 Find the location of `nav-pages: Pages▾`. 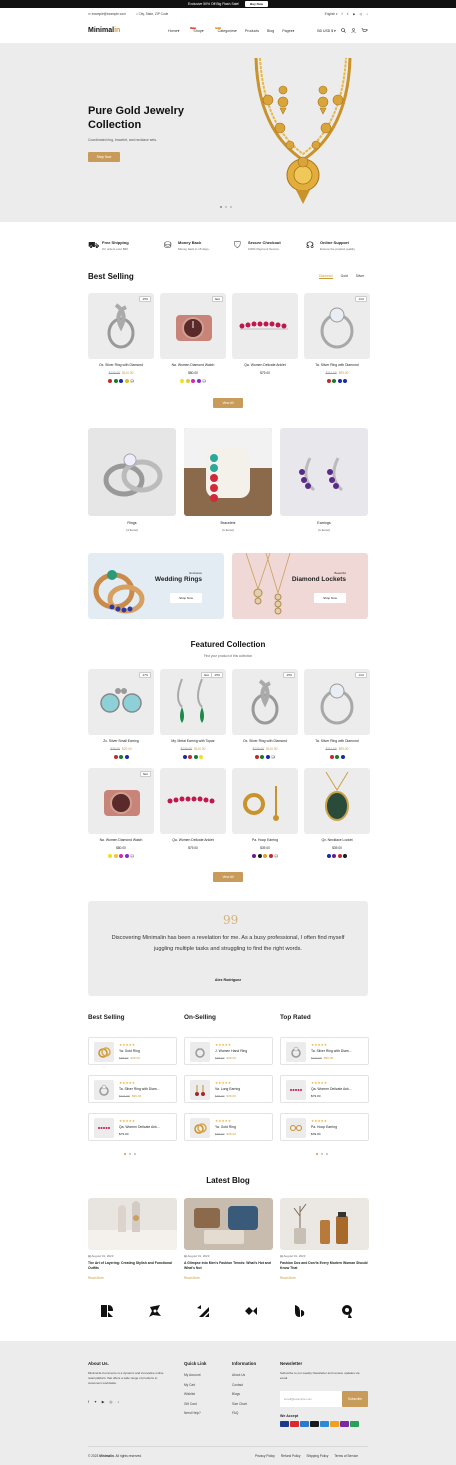

nav-pages: Pages▾ is located at coordinates (288, 31).